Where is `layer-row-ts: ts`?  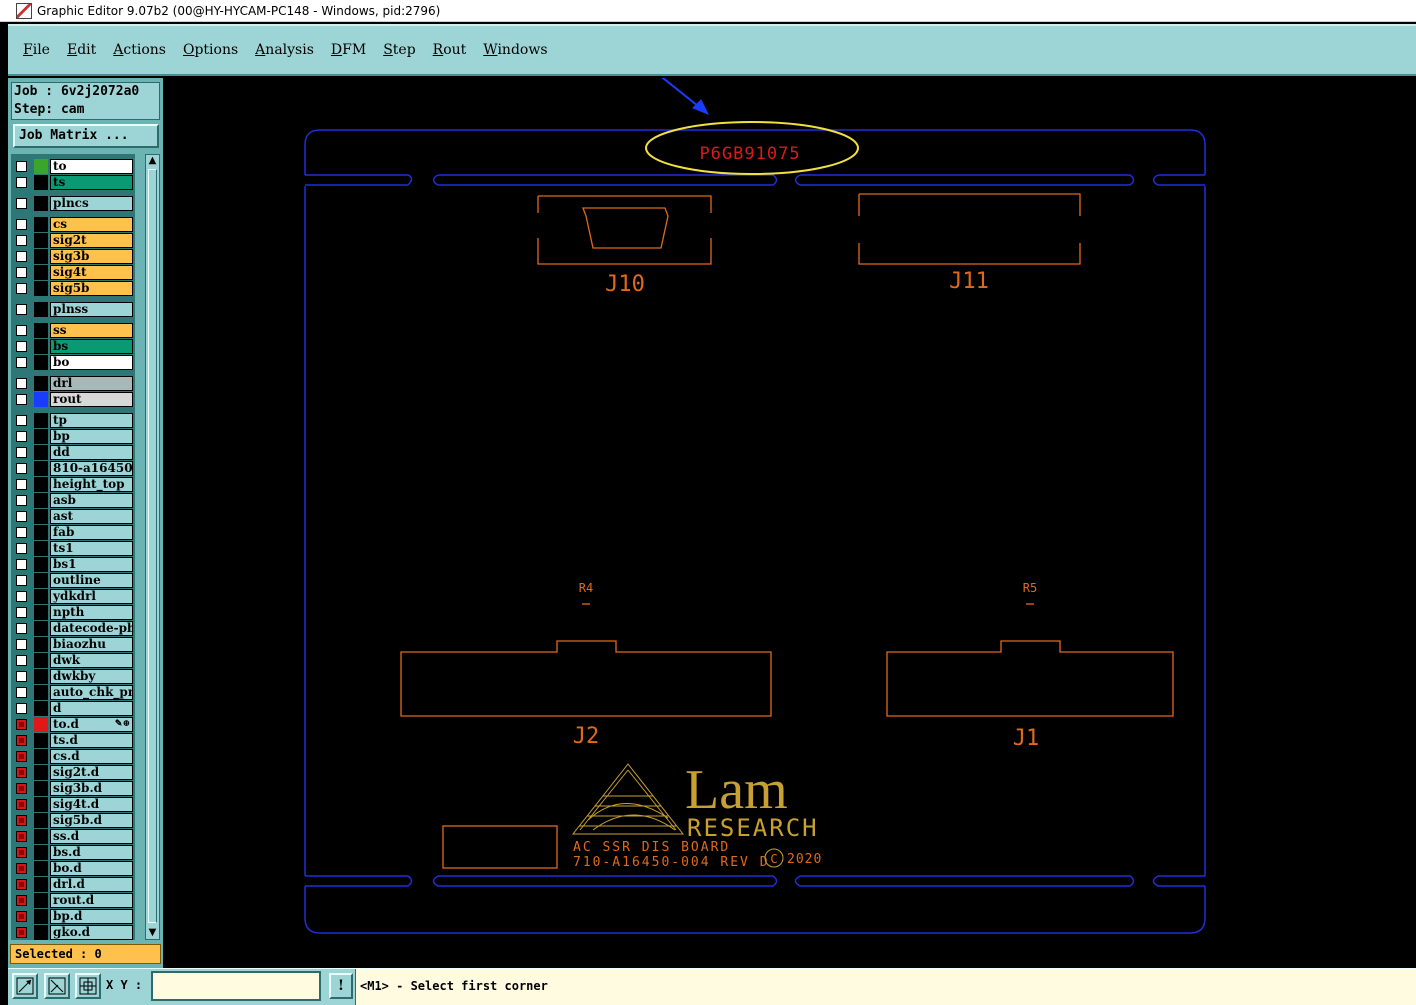
layer-row-ts: ts is located at coordinates (74, 182).